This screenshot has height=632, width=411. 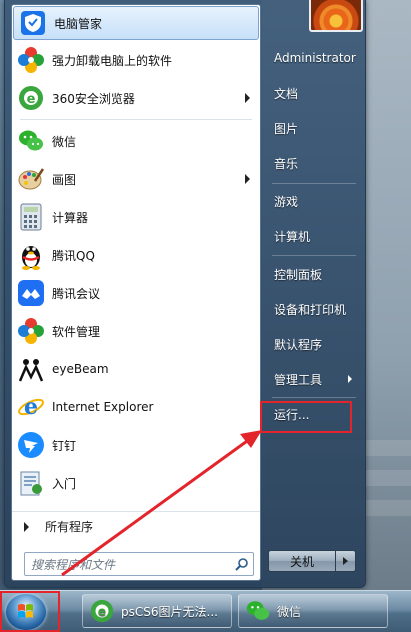 I want to click on program-item-software-manager: 软件管理, so click(x=136, y=331).